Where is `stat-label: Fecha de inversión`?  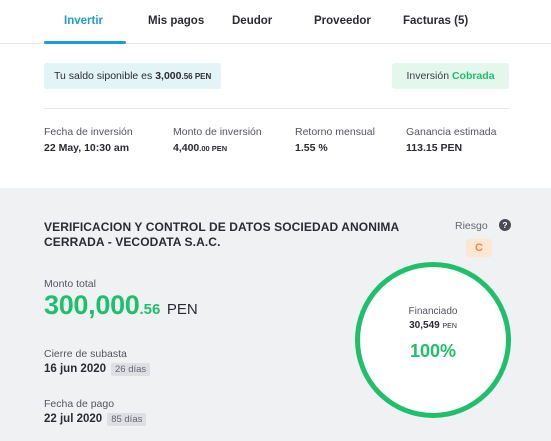 stat-label: Fecha de inversión is located at coordinates (88, 132).